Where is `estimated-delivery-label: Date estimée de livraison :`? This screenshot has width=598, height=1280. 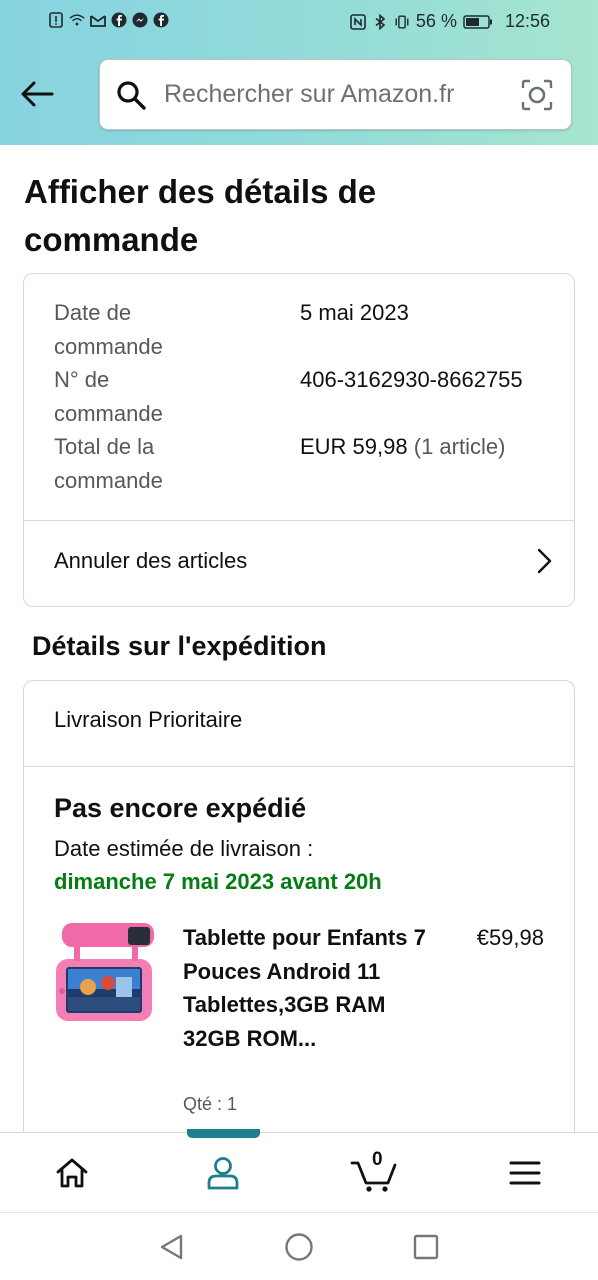 estimated-delivery-label: Date estimée de livraison : is located at coordinates (184, 848).